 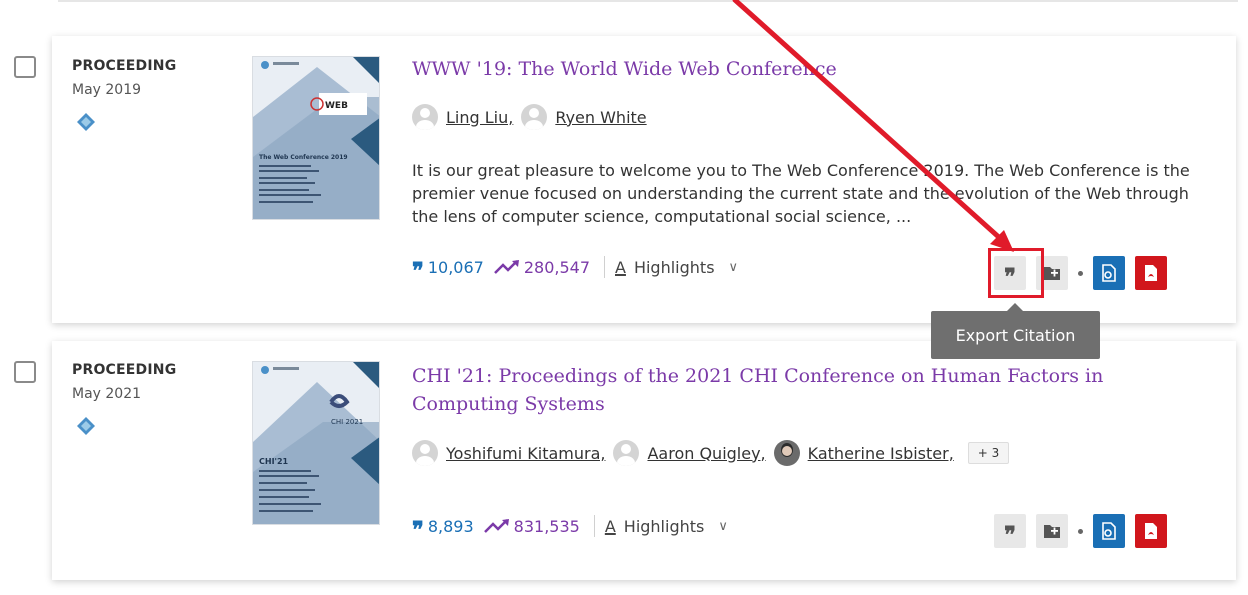 I want to click on result-meta: PROCEEDING May 2021, so click(x=124, y=401).